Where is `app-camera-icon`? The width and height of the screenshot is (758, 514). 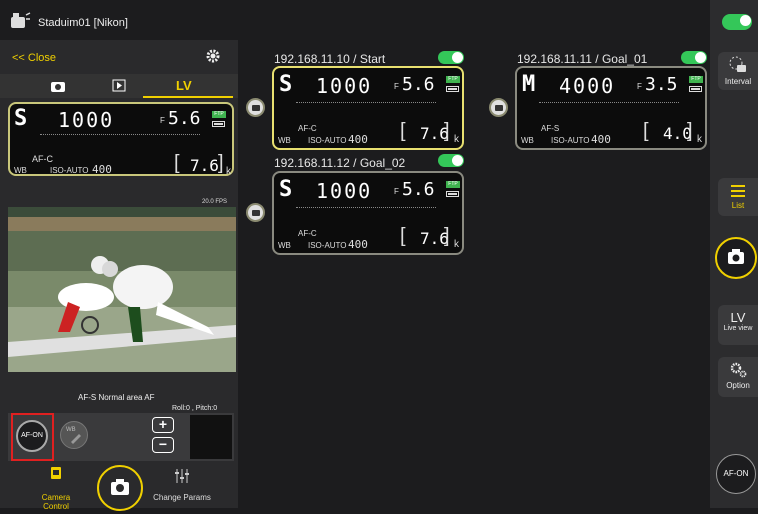
app-camera-icon is located at coordinates (21, 21).